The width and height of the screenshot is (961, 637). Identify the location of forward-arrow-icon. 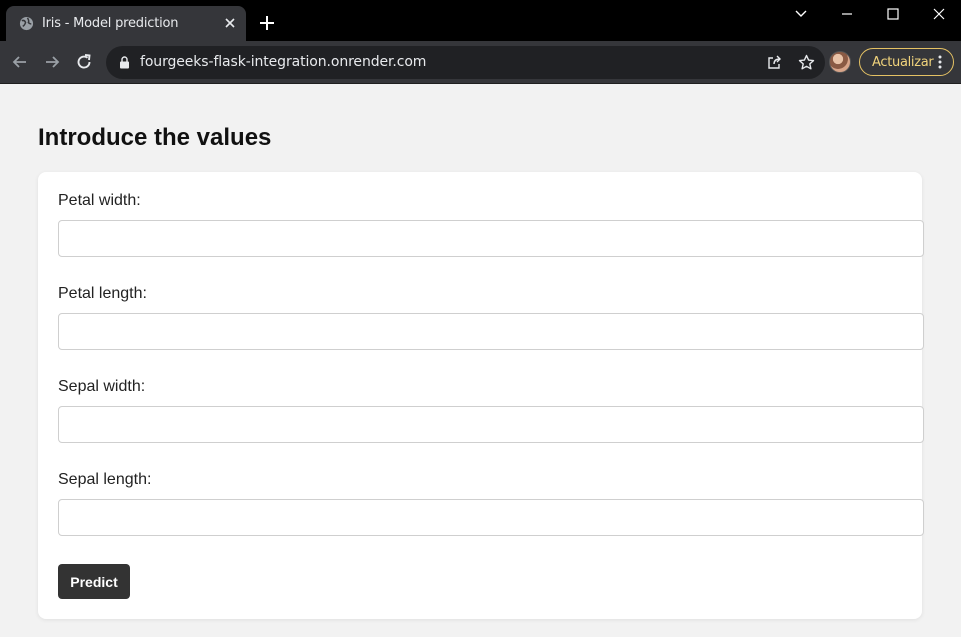
(52, 62).